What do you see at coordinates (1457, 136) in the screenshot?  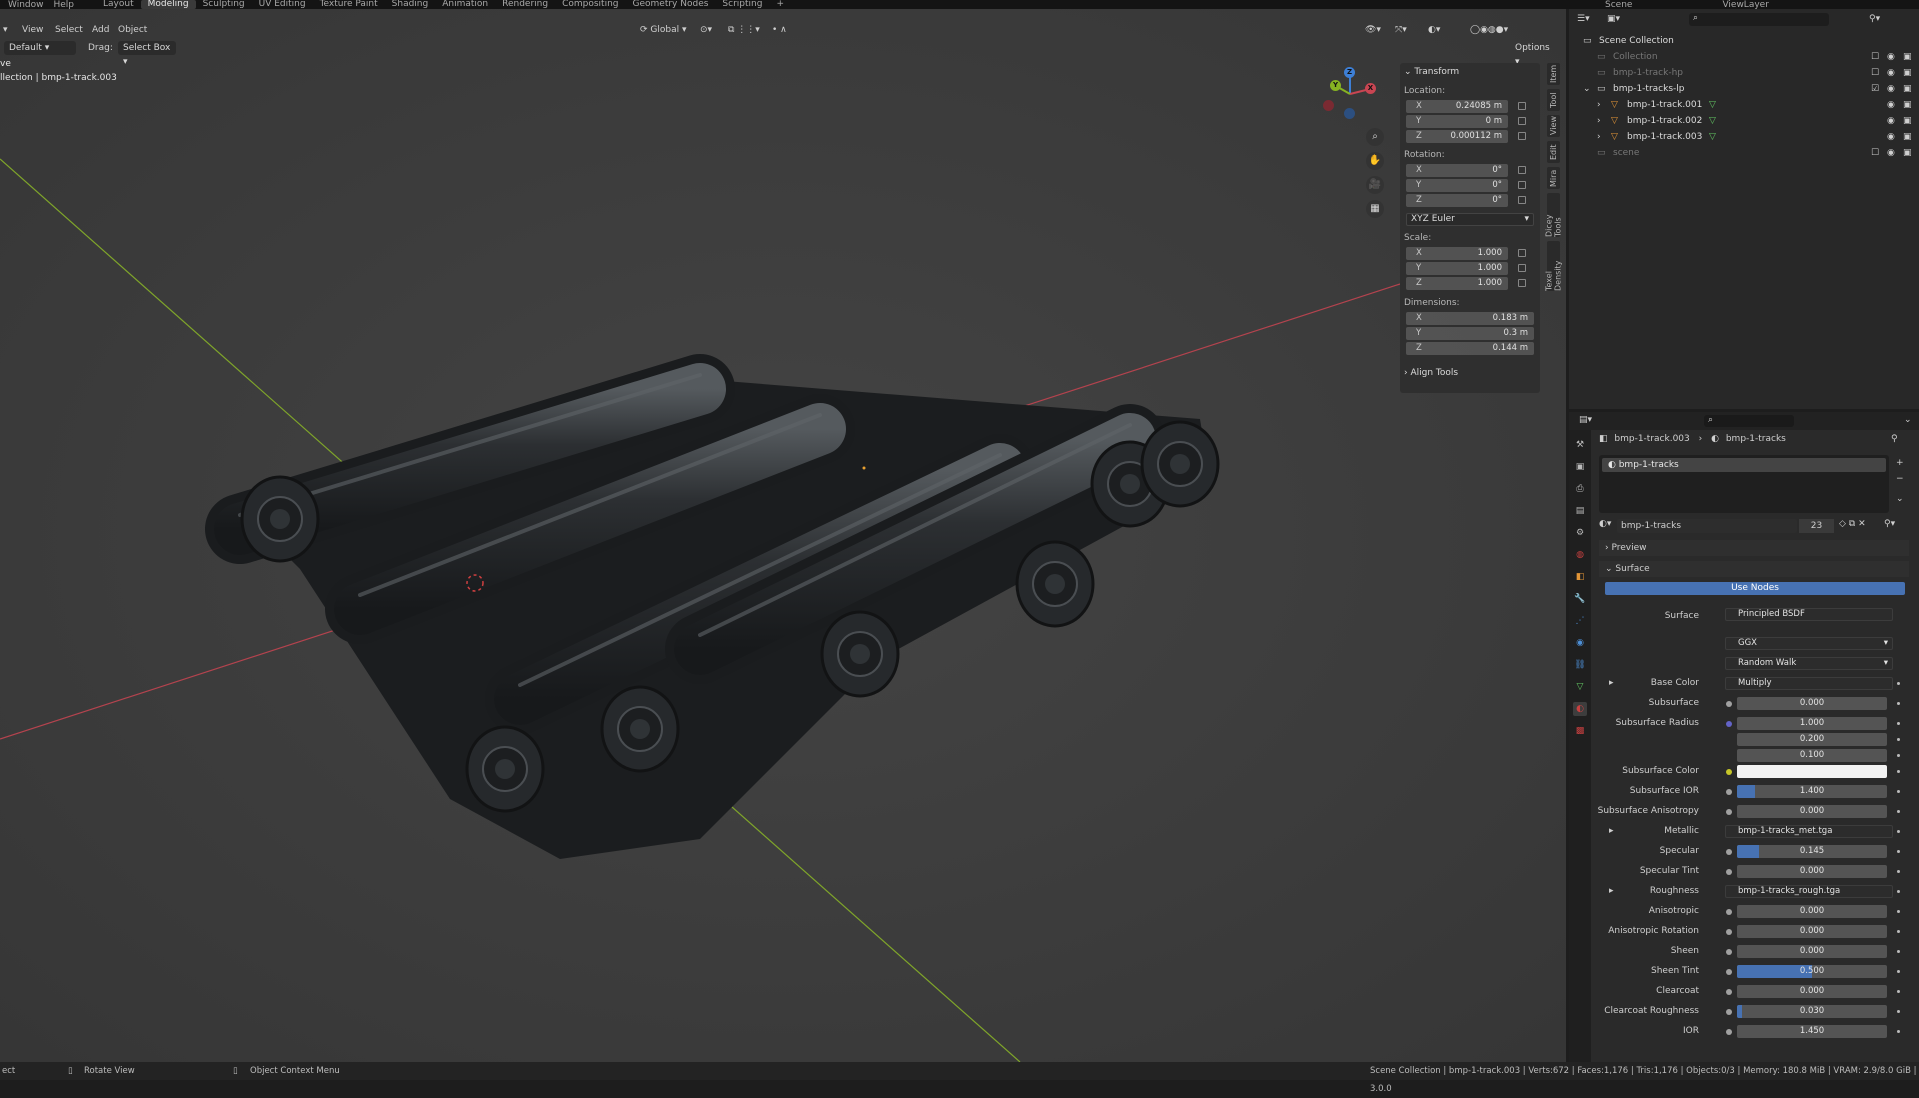 I see `location-z-field: Z 0.000112 m` at bounding box center [1457, 136].